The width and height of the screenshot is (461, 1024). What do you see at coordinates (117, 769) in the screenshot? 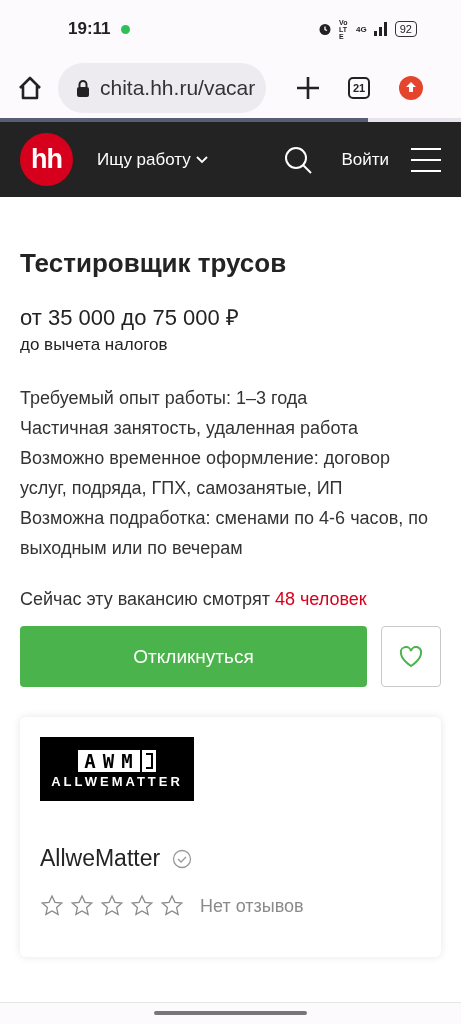
I see `company-logo: AWM ALLWEMATTER` at bounding box center [117, 769].